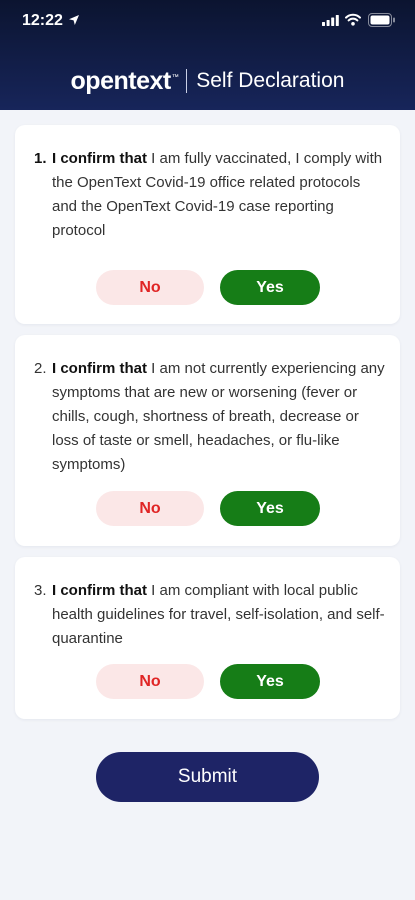 This screenshot has width=415, height=900. I want to click on logo-trademark: ™, so click(175, 78).